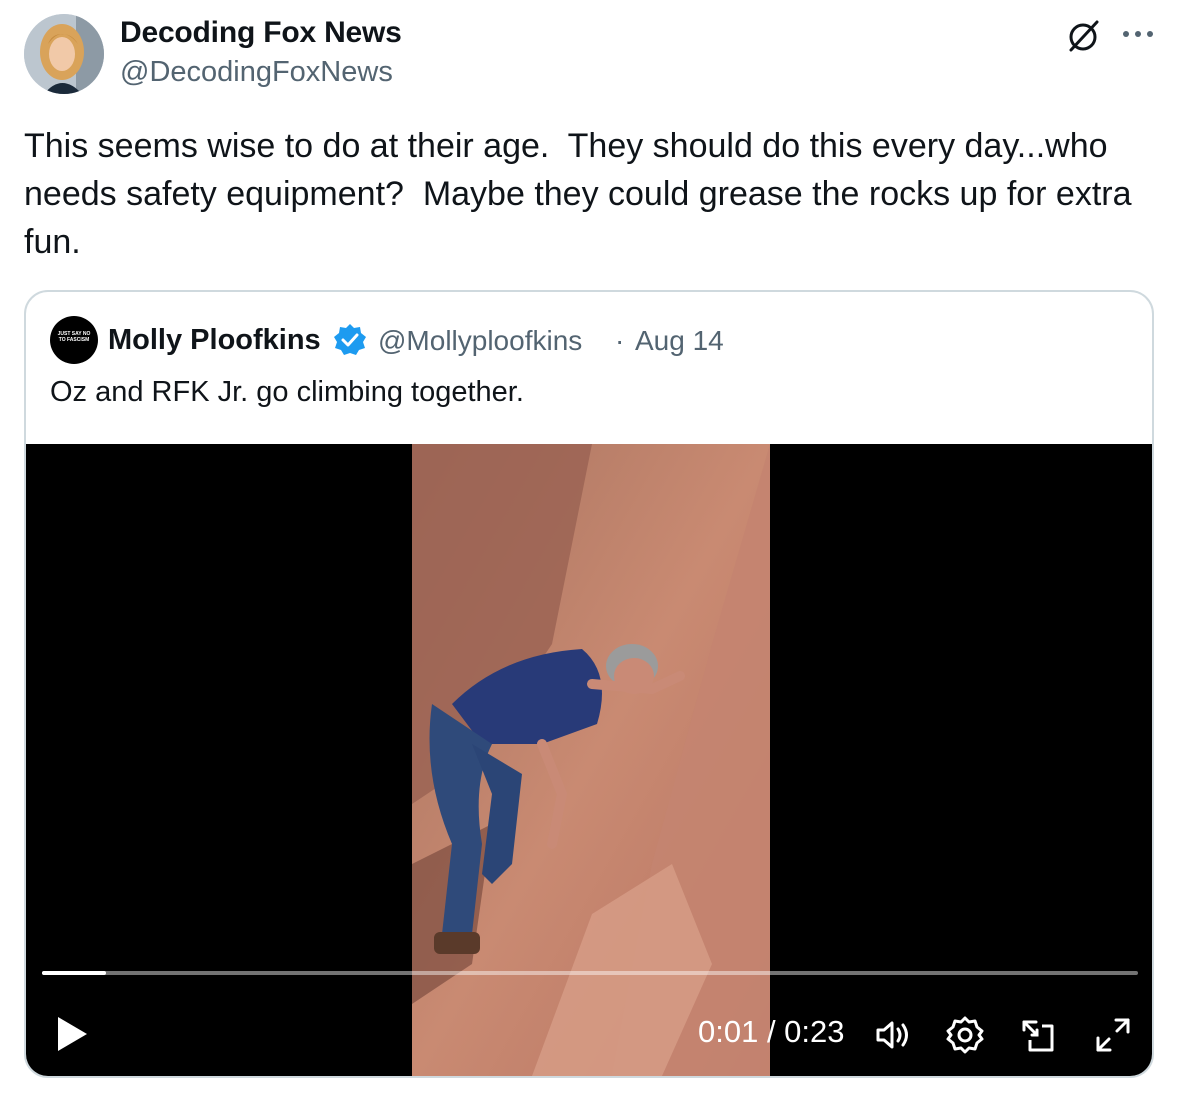 The width and height of the screenshot is (1186, 1108). Describe the element at coordinates (350, 340) in the screenshot. I see `verified-badge-icon` at that location.